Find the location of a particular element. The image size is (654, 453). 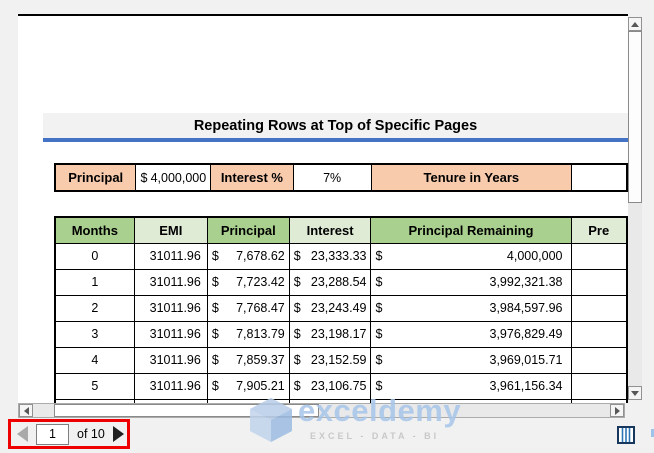

next-page-button is located at coordinates (118, 434).